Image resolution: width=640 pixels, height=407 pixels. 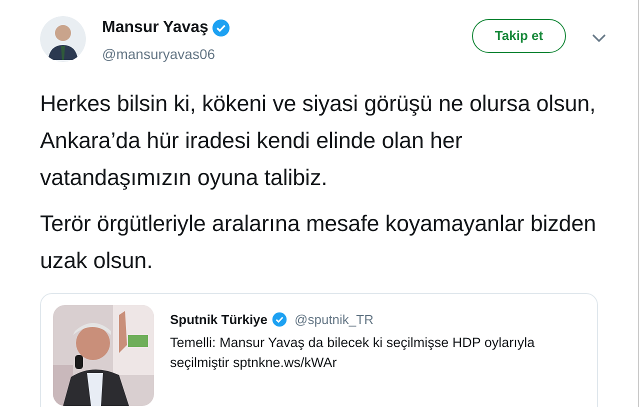 What do you see at coordinates (166, 54) in the screenshot?
I see `author-handle: @mansuryavas06` at bounding box center [166, 54].